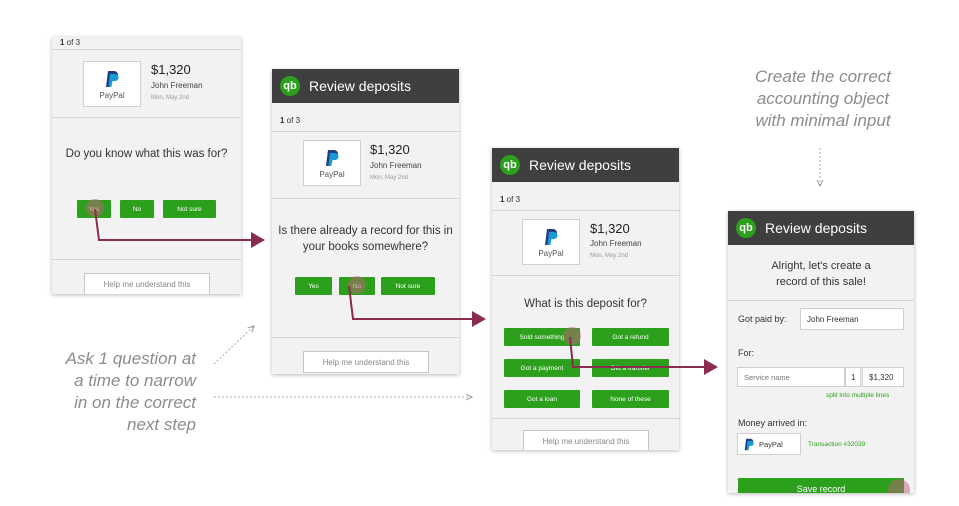 Image resolution: width=959 pixels, height=506 pixels. Describe the element at coordinates (146, 154) in the screenshot. I see `question-text: Do you know what this was for?` at that location.